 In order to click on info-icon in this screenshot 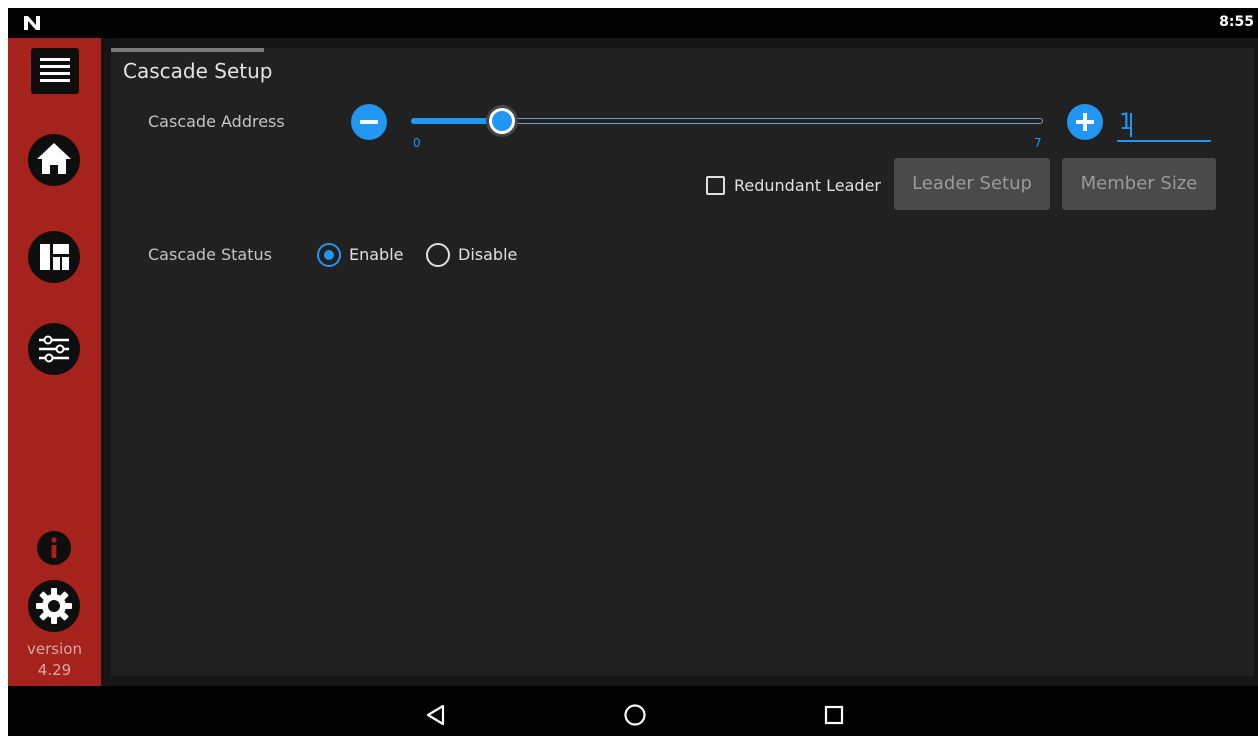, I will do `click(54, 548)`.